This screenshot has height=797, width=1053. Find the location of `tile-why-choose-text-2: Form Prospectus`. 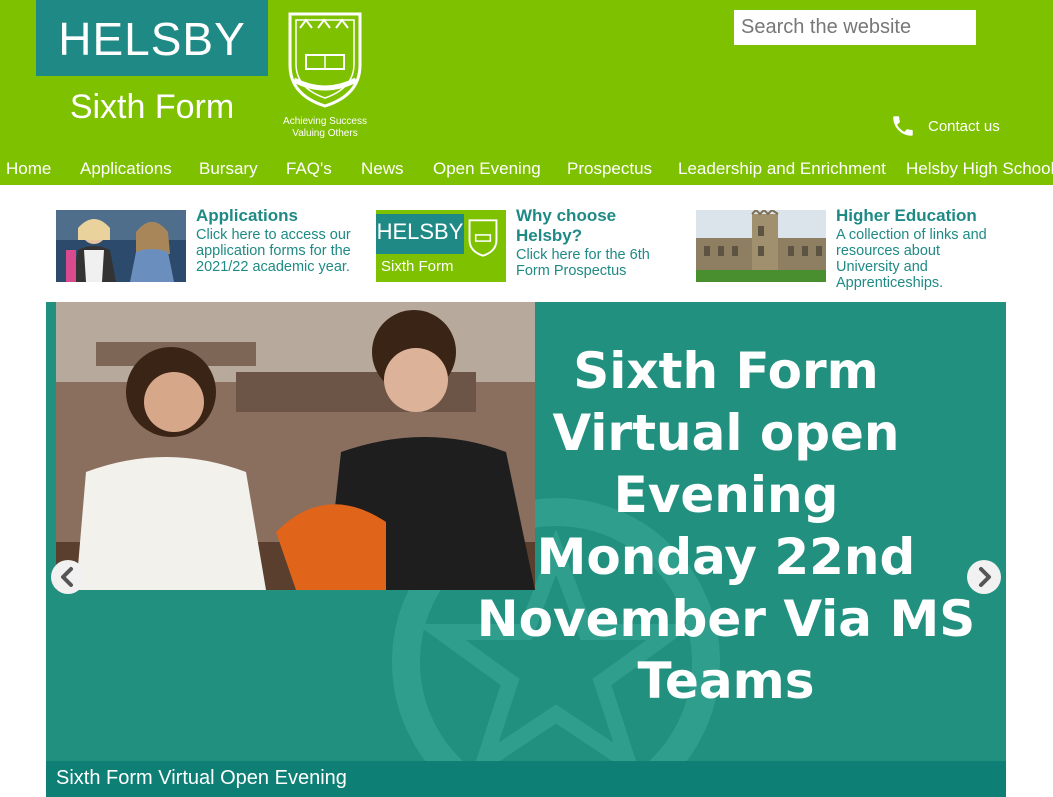

tile-why-choose-text-2: Form Prospectus is located at coordinates (571, 271).